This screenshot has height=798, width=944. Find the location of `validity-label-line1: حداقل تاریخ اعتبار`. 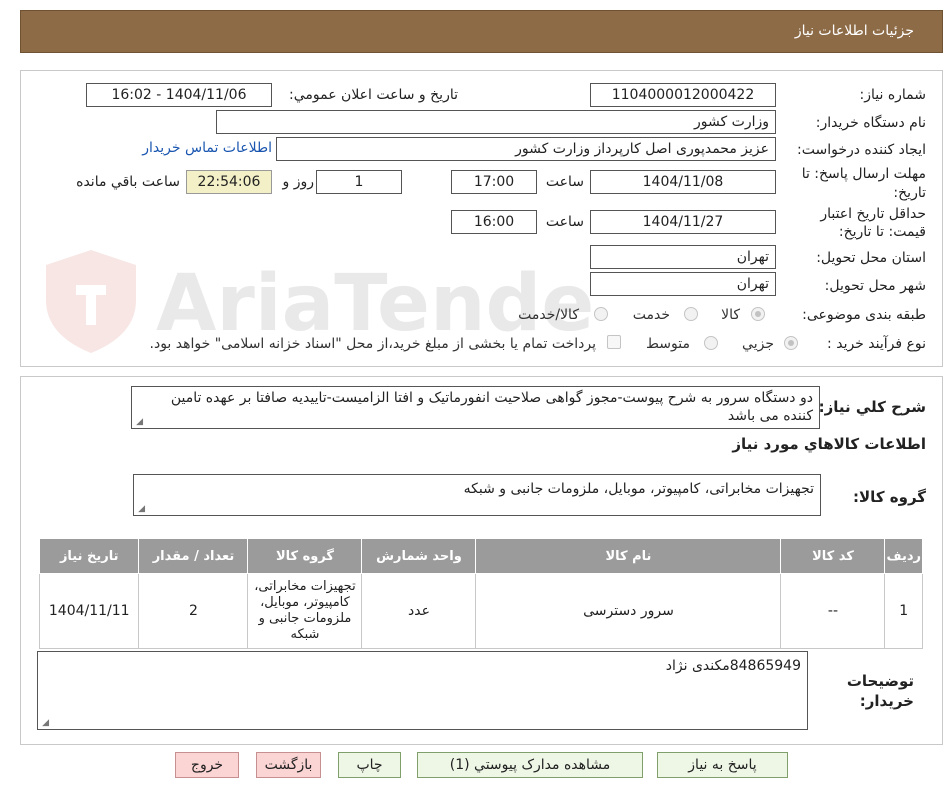

validity-label-line1: حداقل تاریخ اعتبار is located at coordinates (873, 214).